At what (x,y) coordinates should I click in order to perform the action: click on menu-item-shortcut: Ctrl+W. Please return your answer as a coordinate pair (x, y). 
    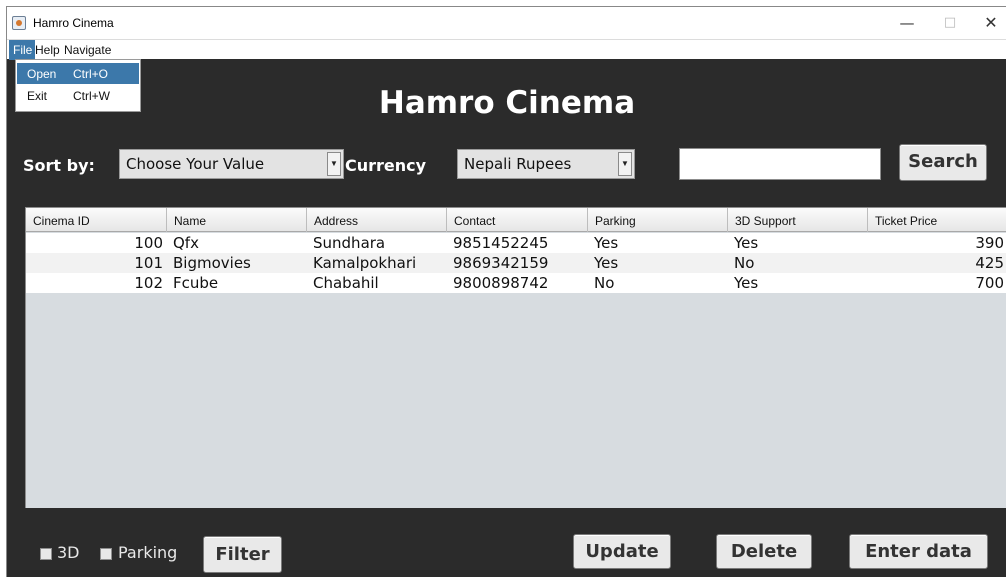
    Looking at the image, I should click on (91, 96).